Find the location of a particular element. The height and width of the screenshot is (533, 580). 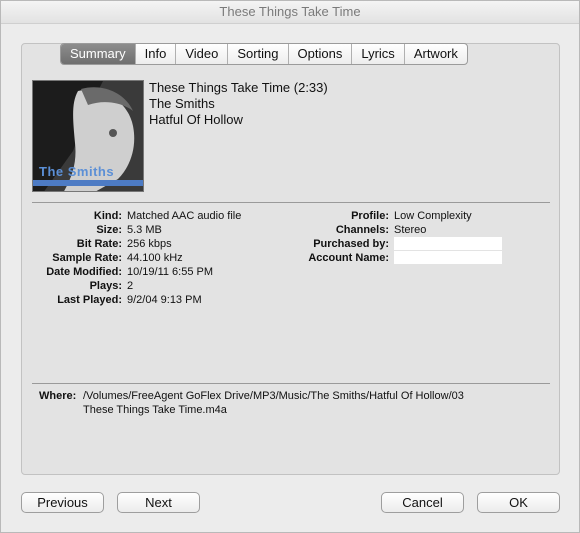

track-album: Hatful Of Hollow is located at coordinates (196, 119).